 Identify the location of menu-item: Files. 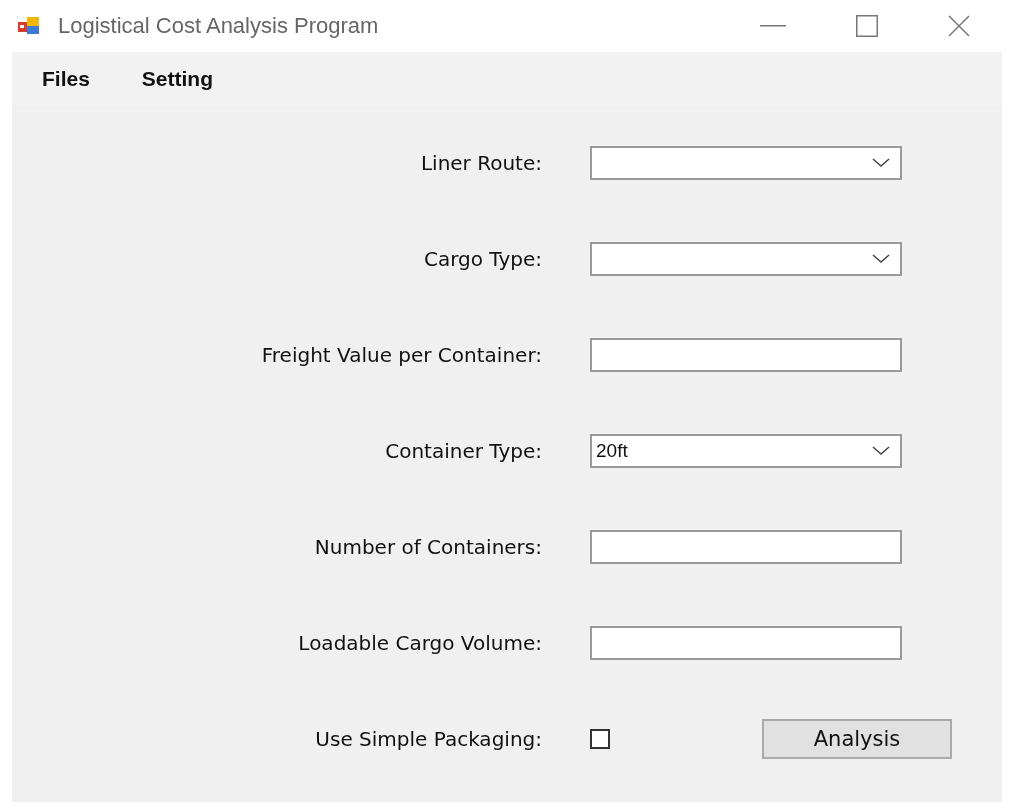
(66, 79).